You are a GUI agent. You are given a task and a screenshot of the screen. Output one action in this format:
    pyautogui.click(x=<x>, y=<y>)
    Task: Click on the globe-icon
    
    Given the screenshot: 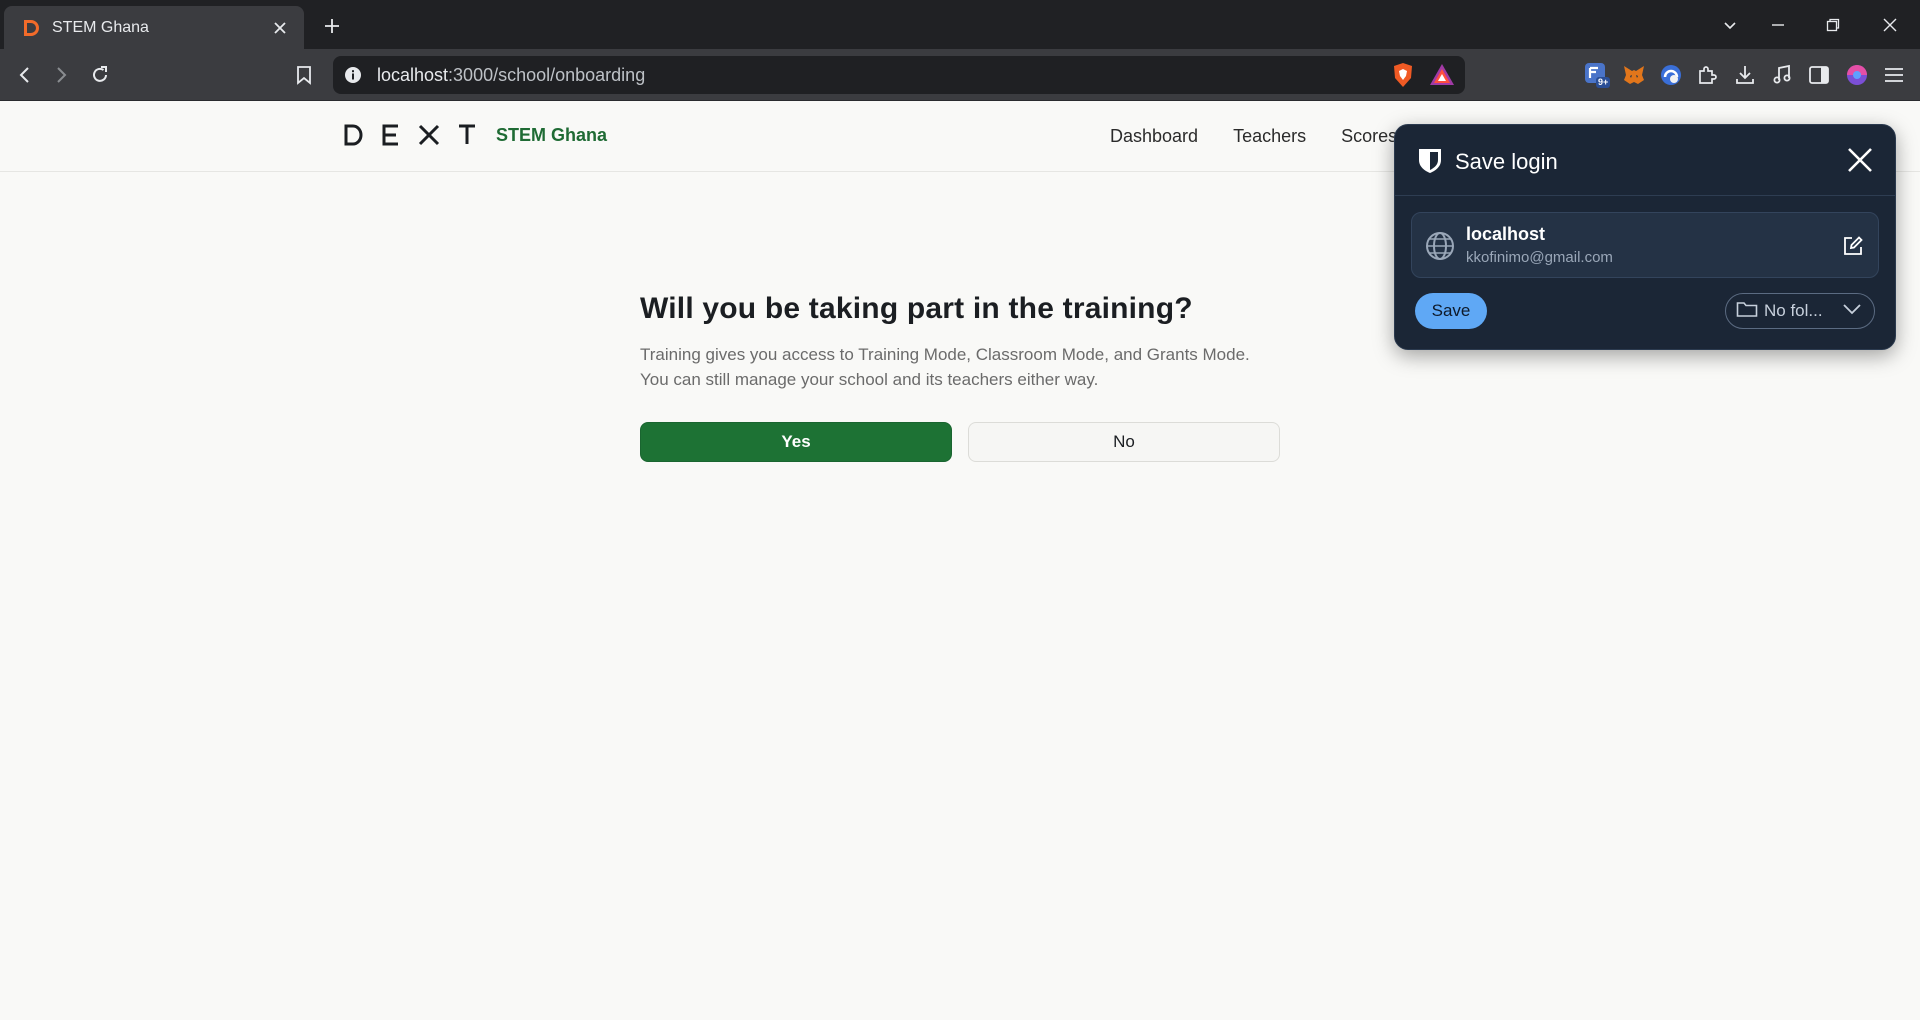 What is the action you would take?
    pyautogui.click(x=1440, y=248)
    